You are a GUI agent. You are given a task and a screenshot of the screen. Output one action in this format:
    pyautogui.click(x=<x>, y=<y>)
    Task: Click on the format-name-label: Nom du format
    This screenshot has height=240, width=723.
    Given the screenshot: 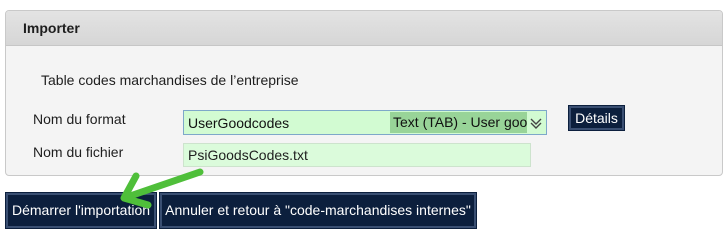 What is the action you would take?
    pyautogui.click(x=79, y=119)
    